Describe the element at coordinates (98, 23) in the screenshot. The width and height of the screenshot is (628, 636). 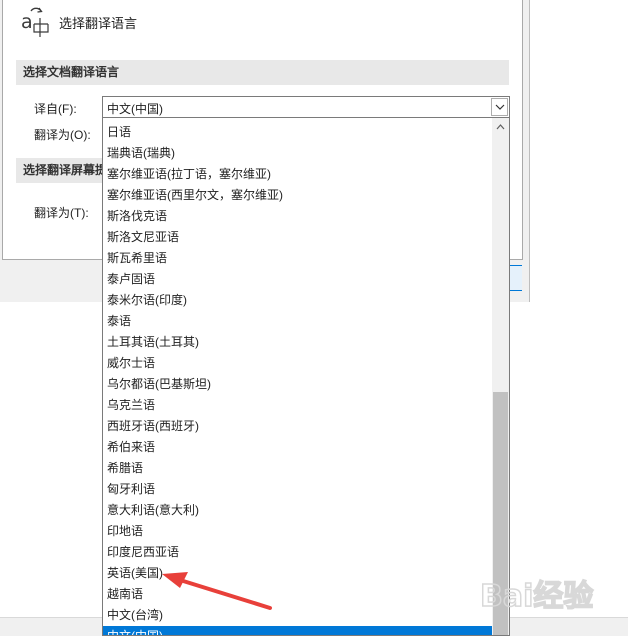
I see `dialog-title: 选择翻译语言` at that location.